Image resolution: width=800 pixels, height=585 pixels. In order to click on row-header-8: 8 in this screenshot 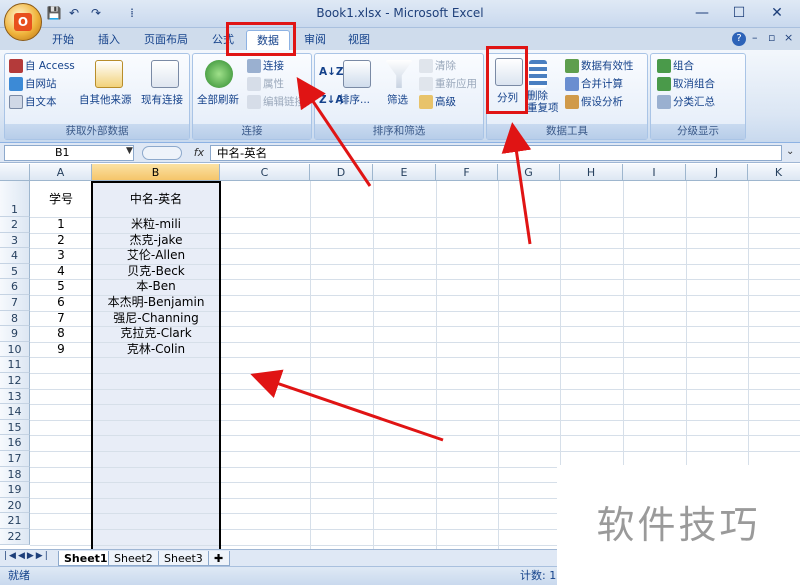, I will do `click(15, 318)`.